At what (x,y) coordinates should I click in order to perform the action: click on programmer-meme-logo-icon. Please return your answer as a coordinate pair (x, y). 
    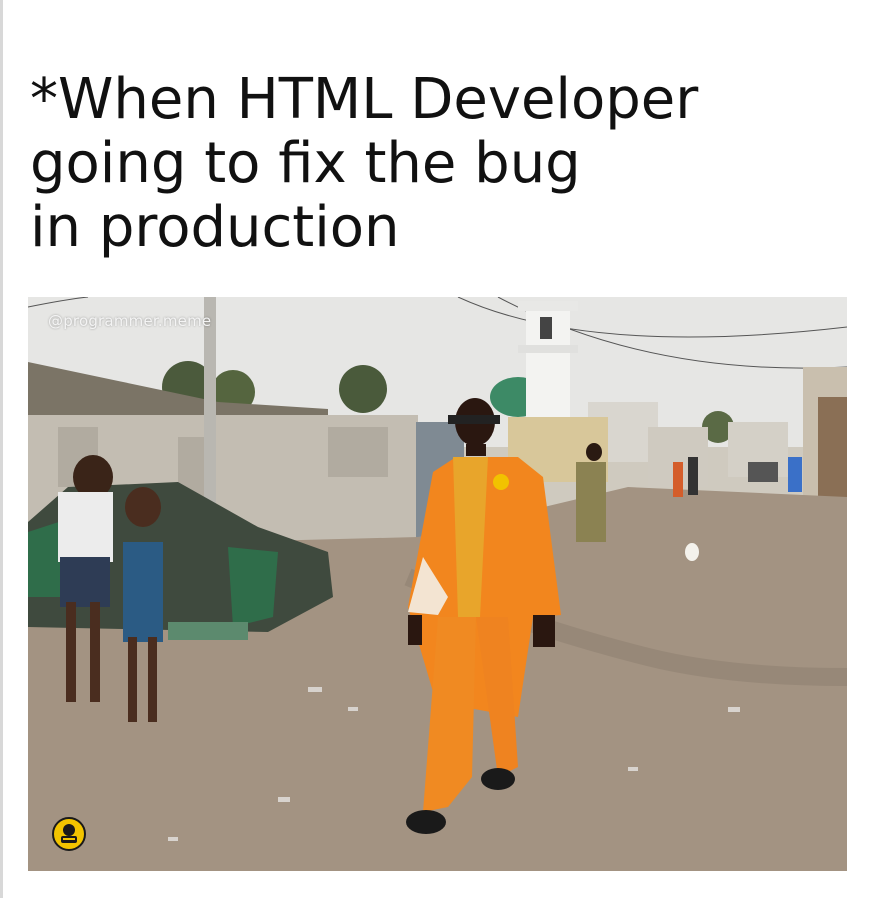
    Looking at the image, I should click on (69, 834).